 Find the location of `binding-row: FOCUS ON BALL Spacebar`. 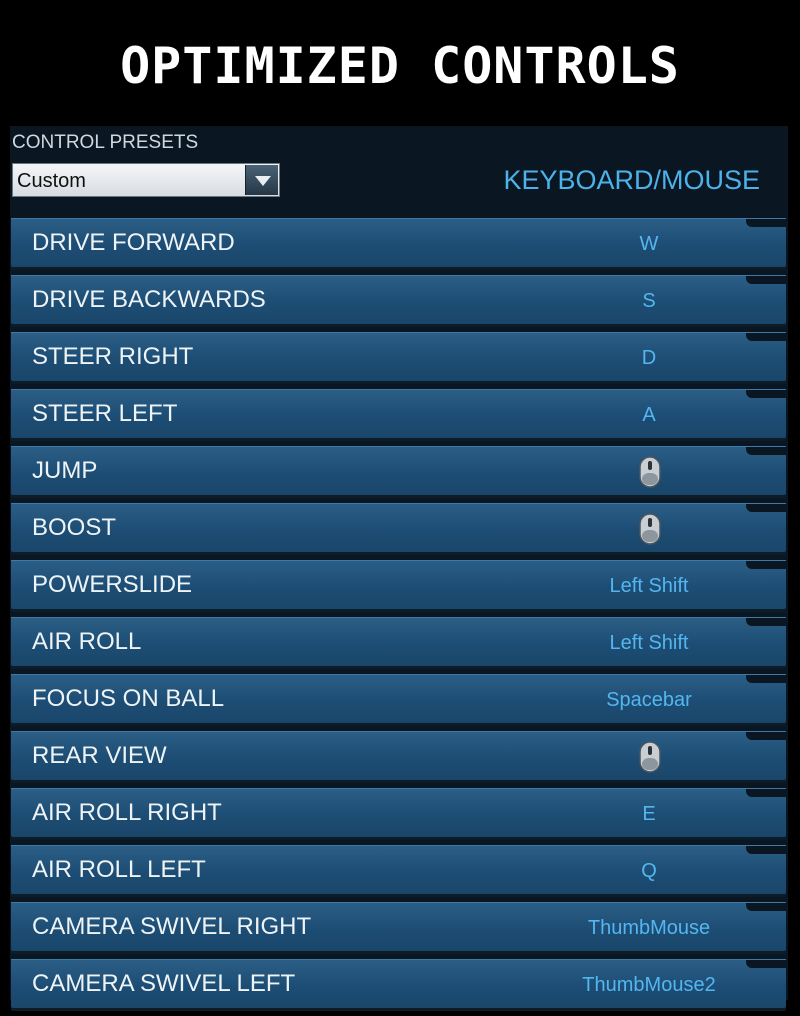

binding-row: FOCUS ON BALL Spacebar is located at coordinates (398, 698).